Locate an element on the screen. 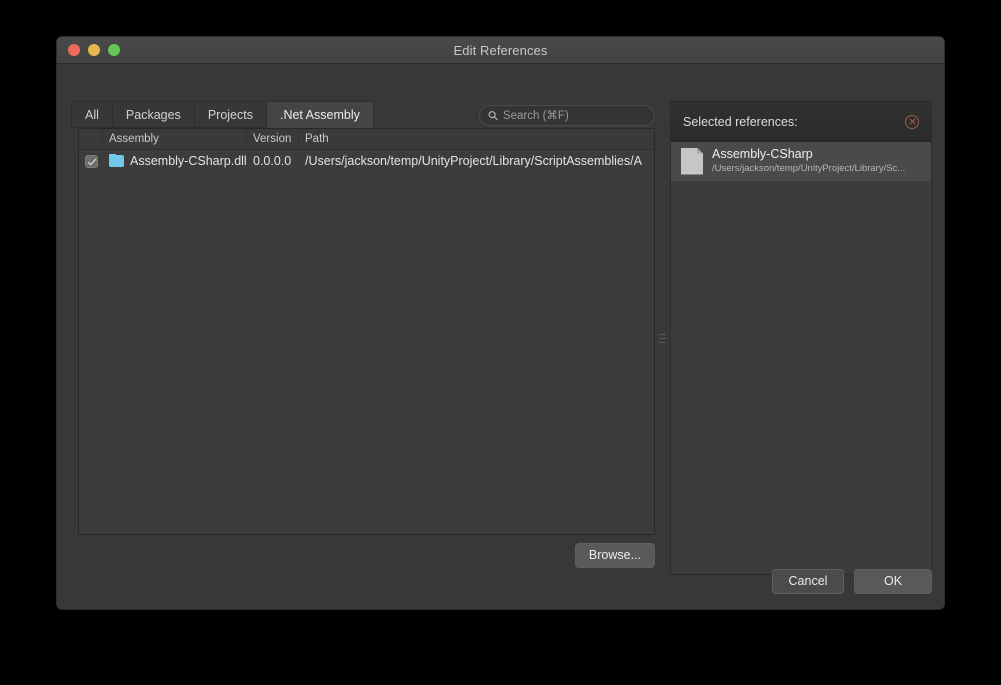 The height and width of the screenshot is (685, 1001). pane-splitter is located at coordinates (662, 338).